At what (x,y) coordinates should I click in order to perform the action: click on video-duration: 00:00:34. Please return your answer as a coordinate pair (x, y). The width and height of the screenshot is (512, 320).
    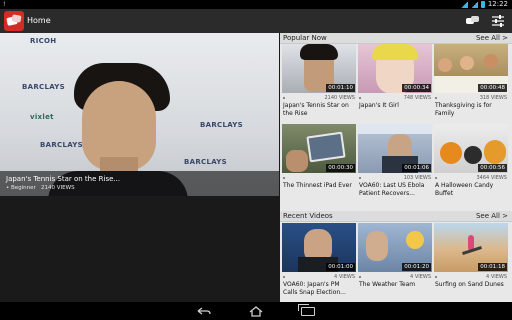
    Looking at the image, I should click on (416, 88).